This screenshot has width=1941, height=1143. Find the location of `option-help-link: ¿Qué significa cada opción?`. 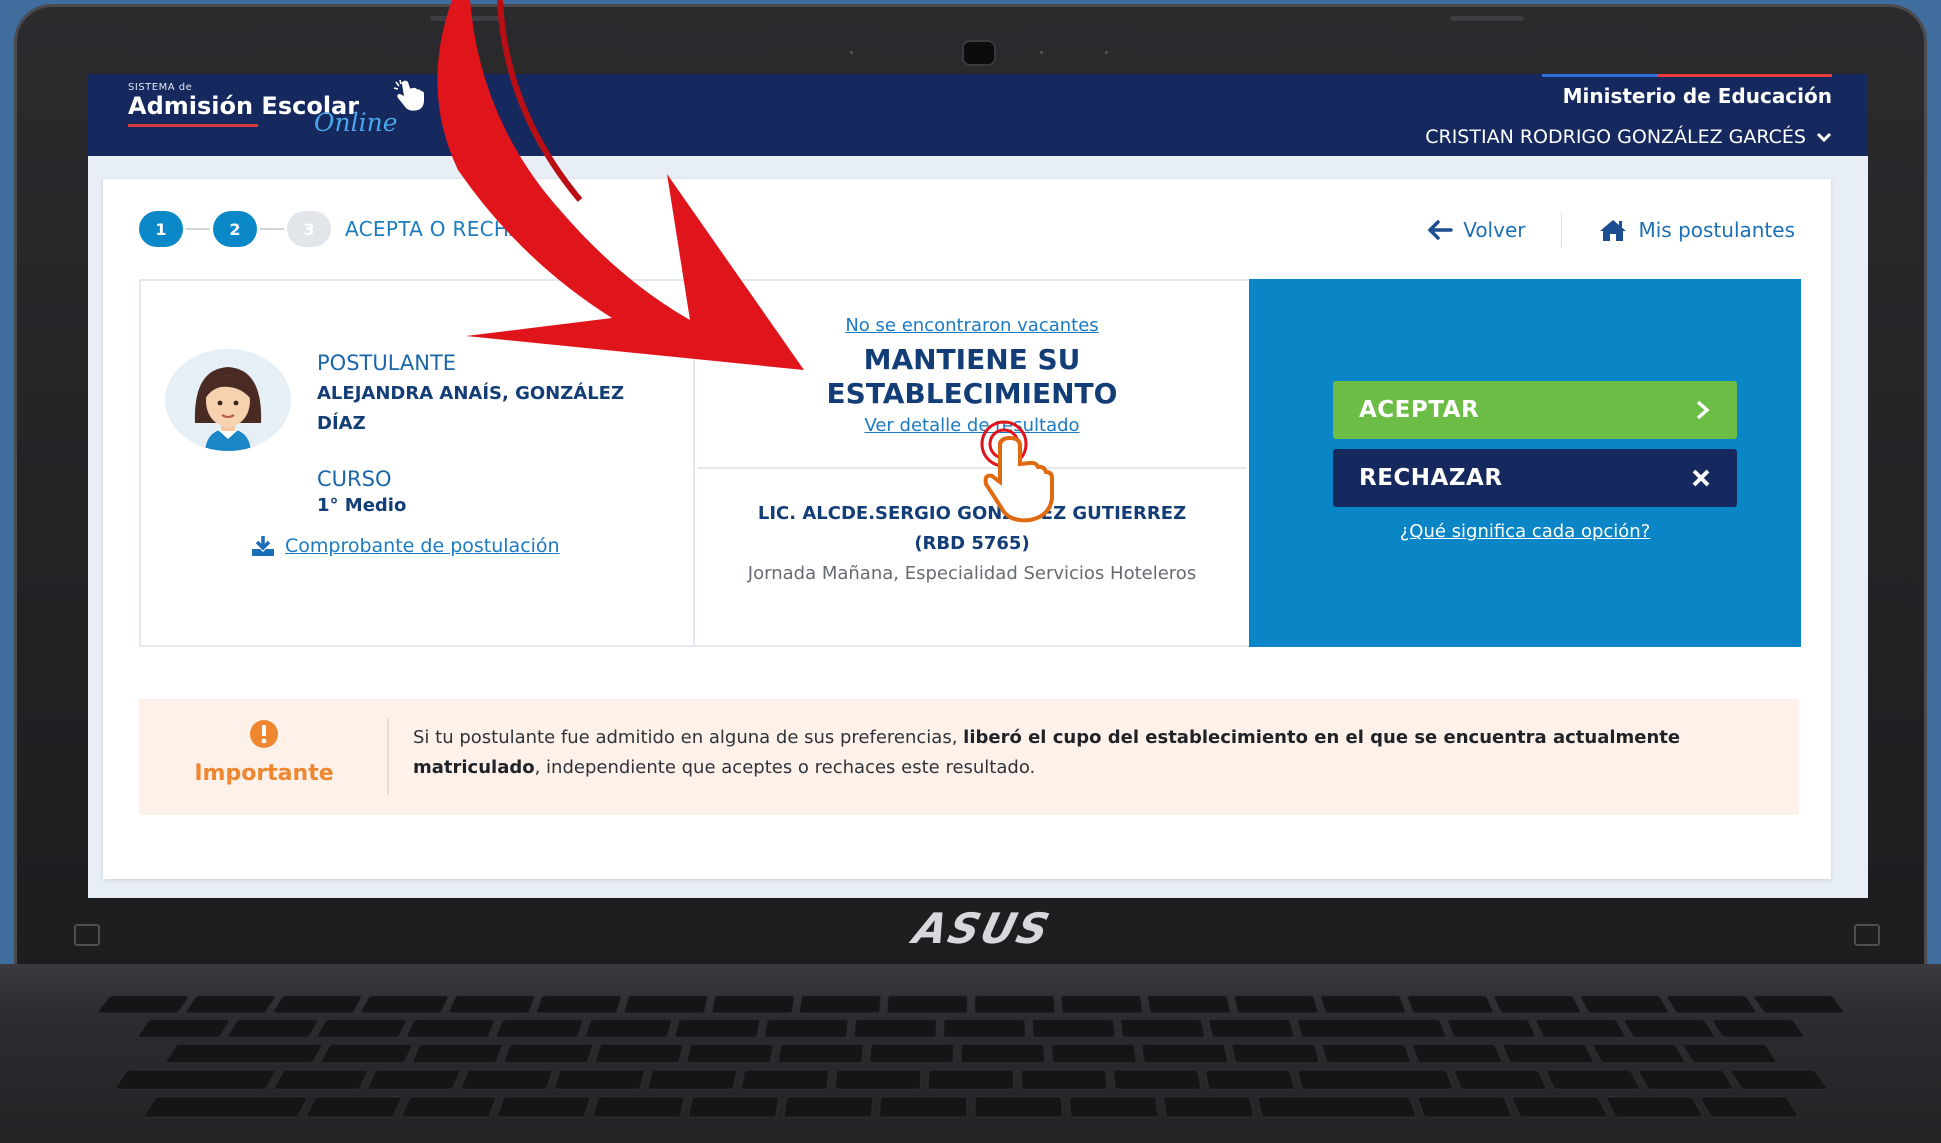

option-help-link: ¿Qué significa cada opción? is located at coordinates (1525, 531).